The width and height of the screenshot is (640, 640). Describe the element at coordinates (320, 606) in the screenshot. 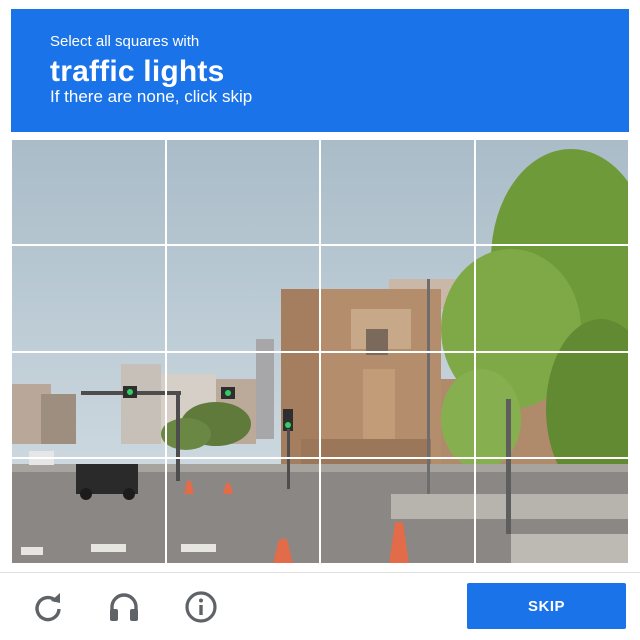

I see `challenge-footer: SKIP` at that location.